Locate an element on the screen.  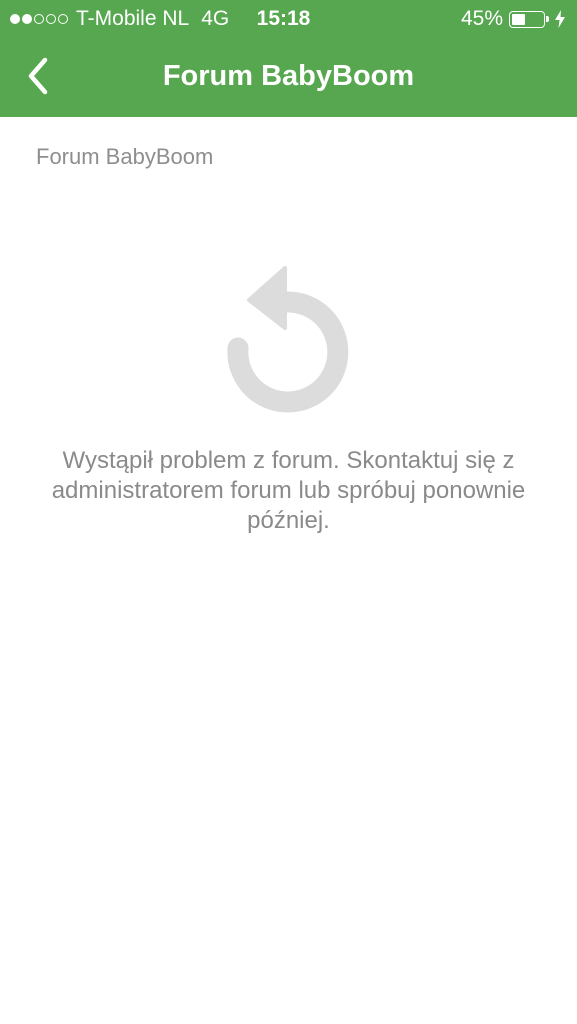
navigation-bar: Forum BabyBoom is located at coordinates (288, 77).